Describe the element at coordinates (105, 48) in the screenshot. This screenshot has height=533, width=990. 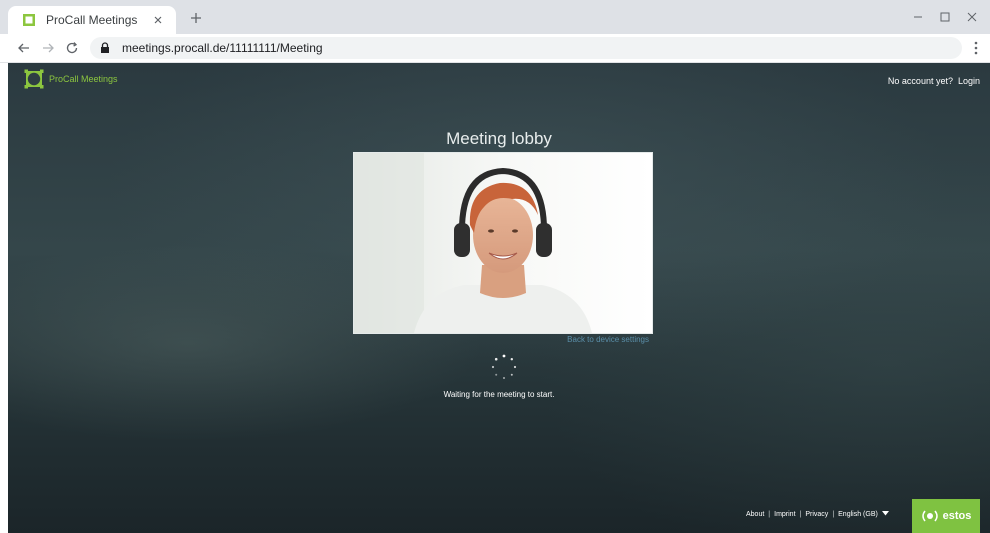
I see `lock-icon` at that location.